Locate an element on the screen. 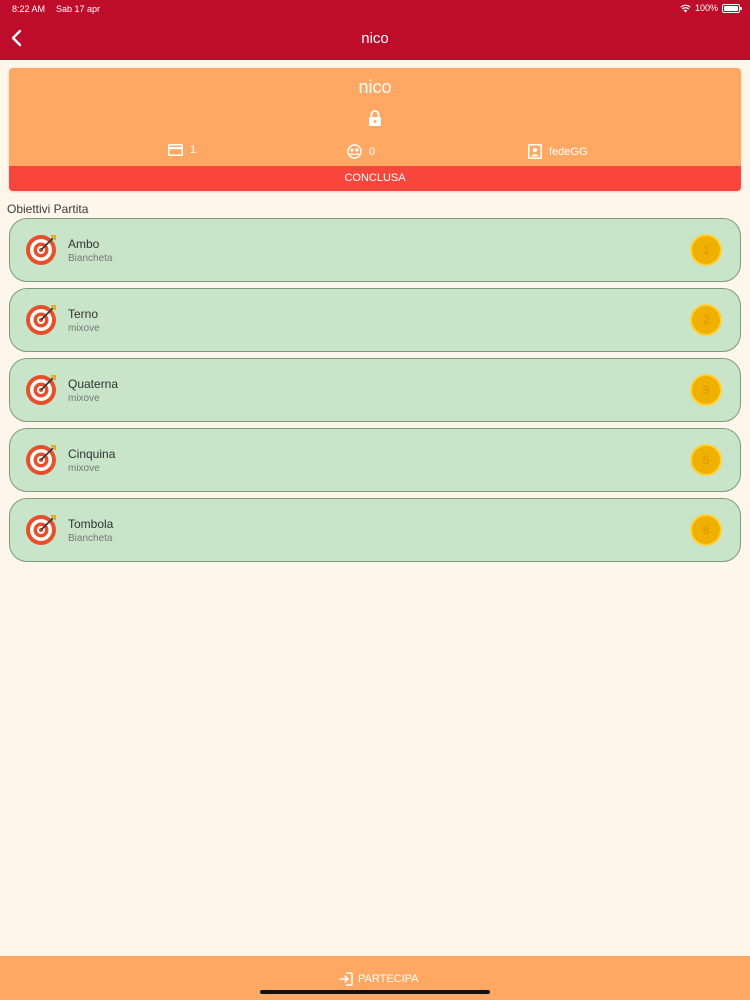  wifi-icon is located at coordinates (685, 8).